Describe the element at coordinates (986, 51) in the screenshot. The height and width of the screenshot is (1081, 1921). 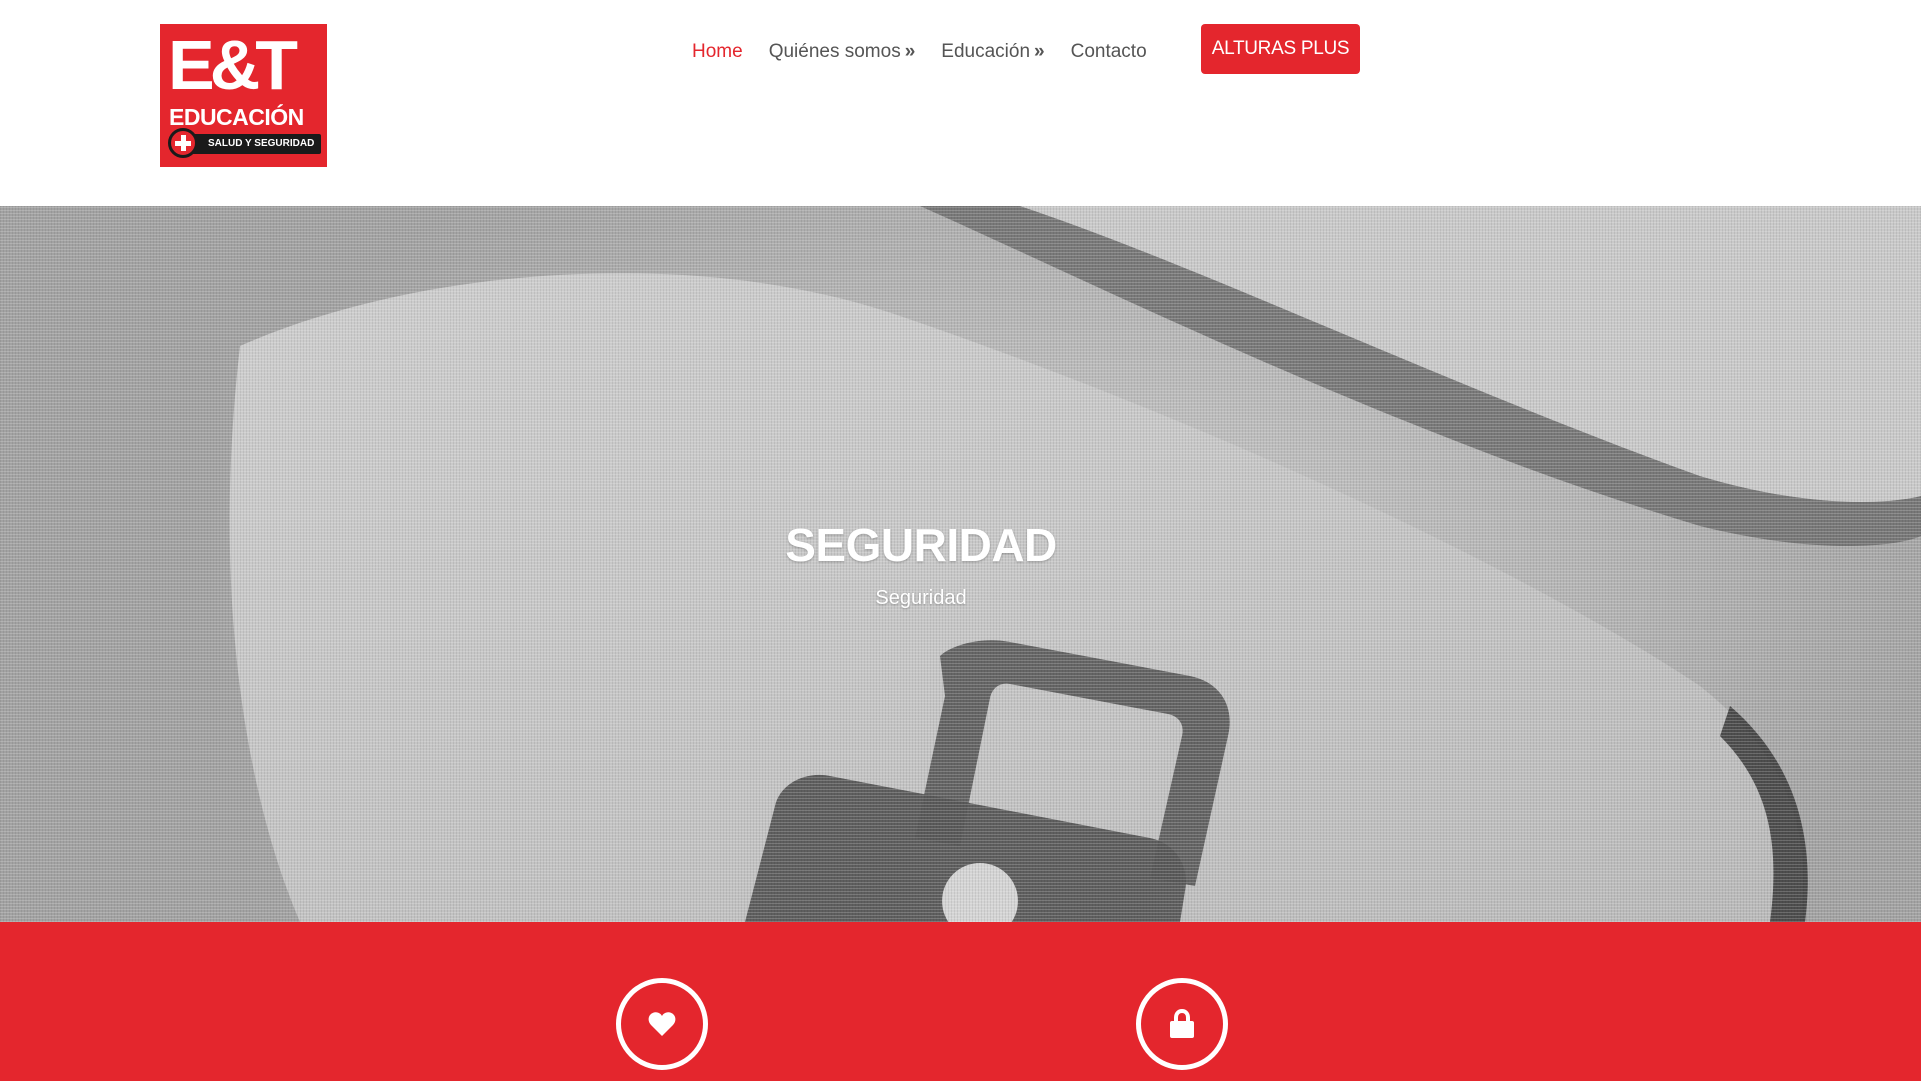
I see `nav-item-label: Educación` at that location.